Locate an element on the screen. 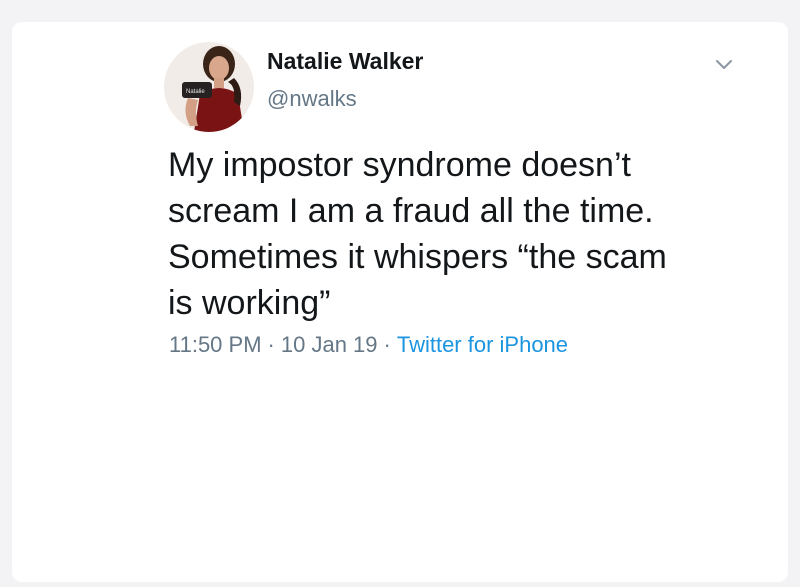  avatar: Natalie is located at coordinates (209, 87).